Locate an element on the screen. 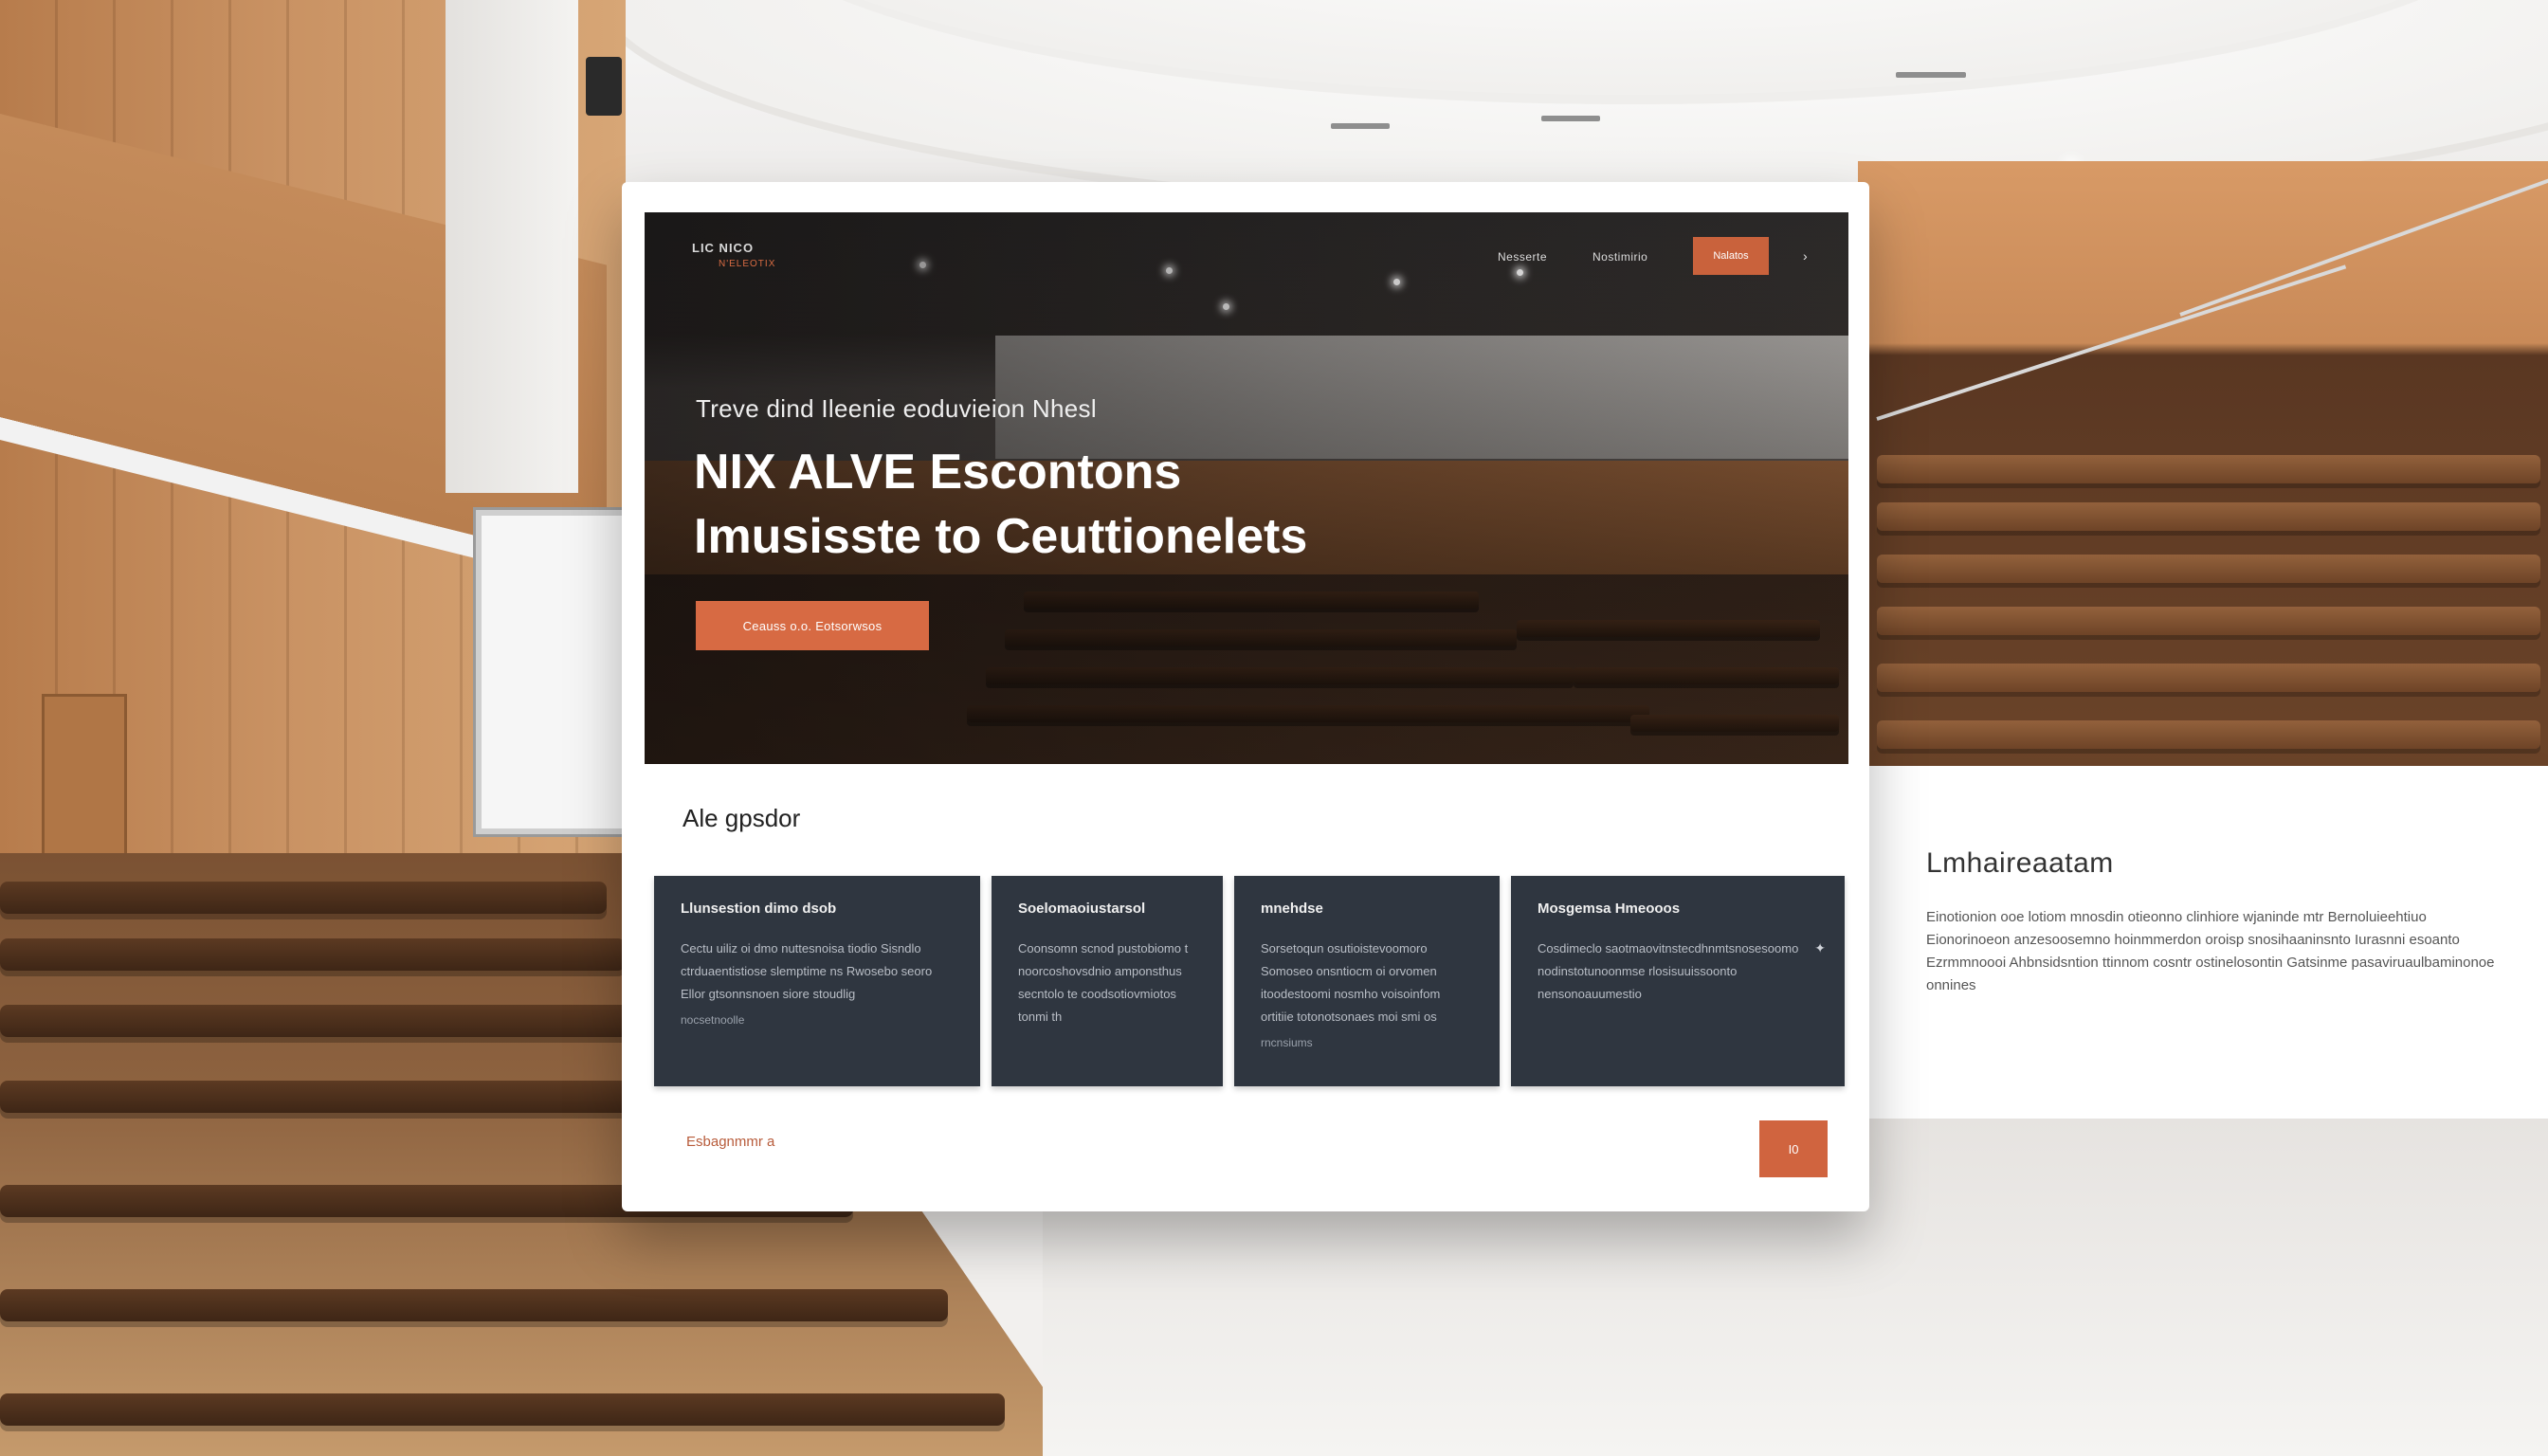  sparkle-icon: ✦ is located at coordinates (1820, 948).